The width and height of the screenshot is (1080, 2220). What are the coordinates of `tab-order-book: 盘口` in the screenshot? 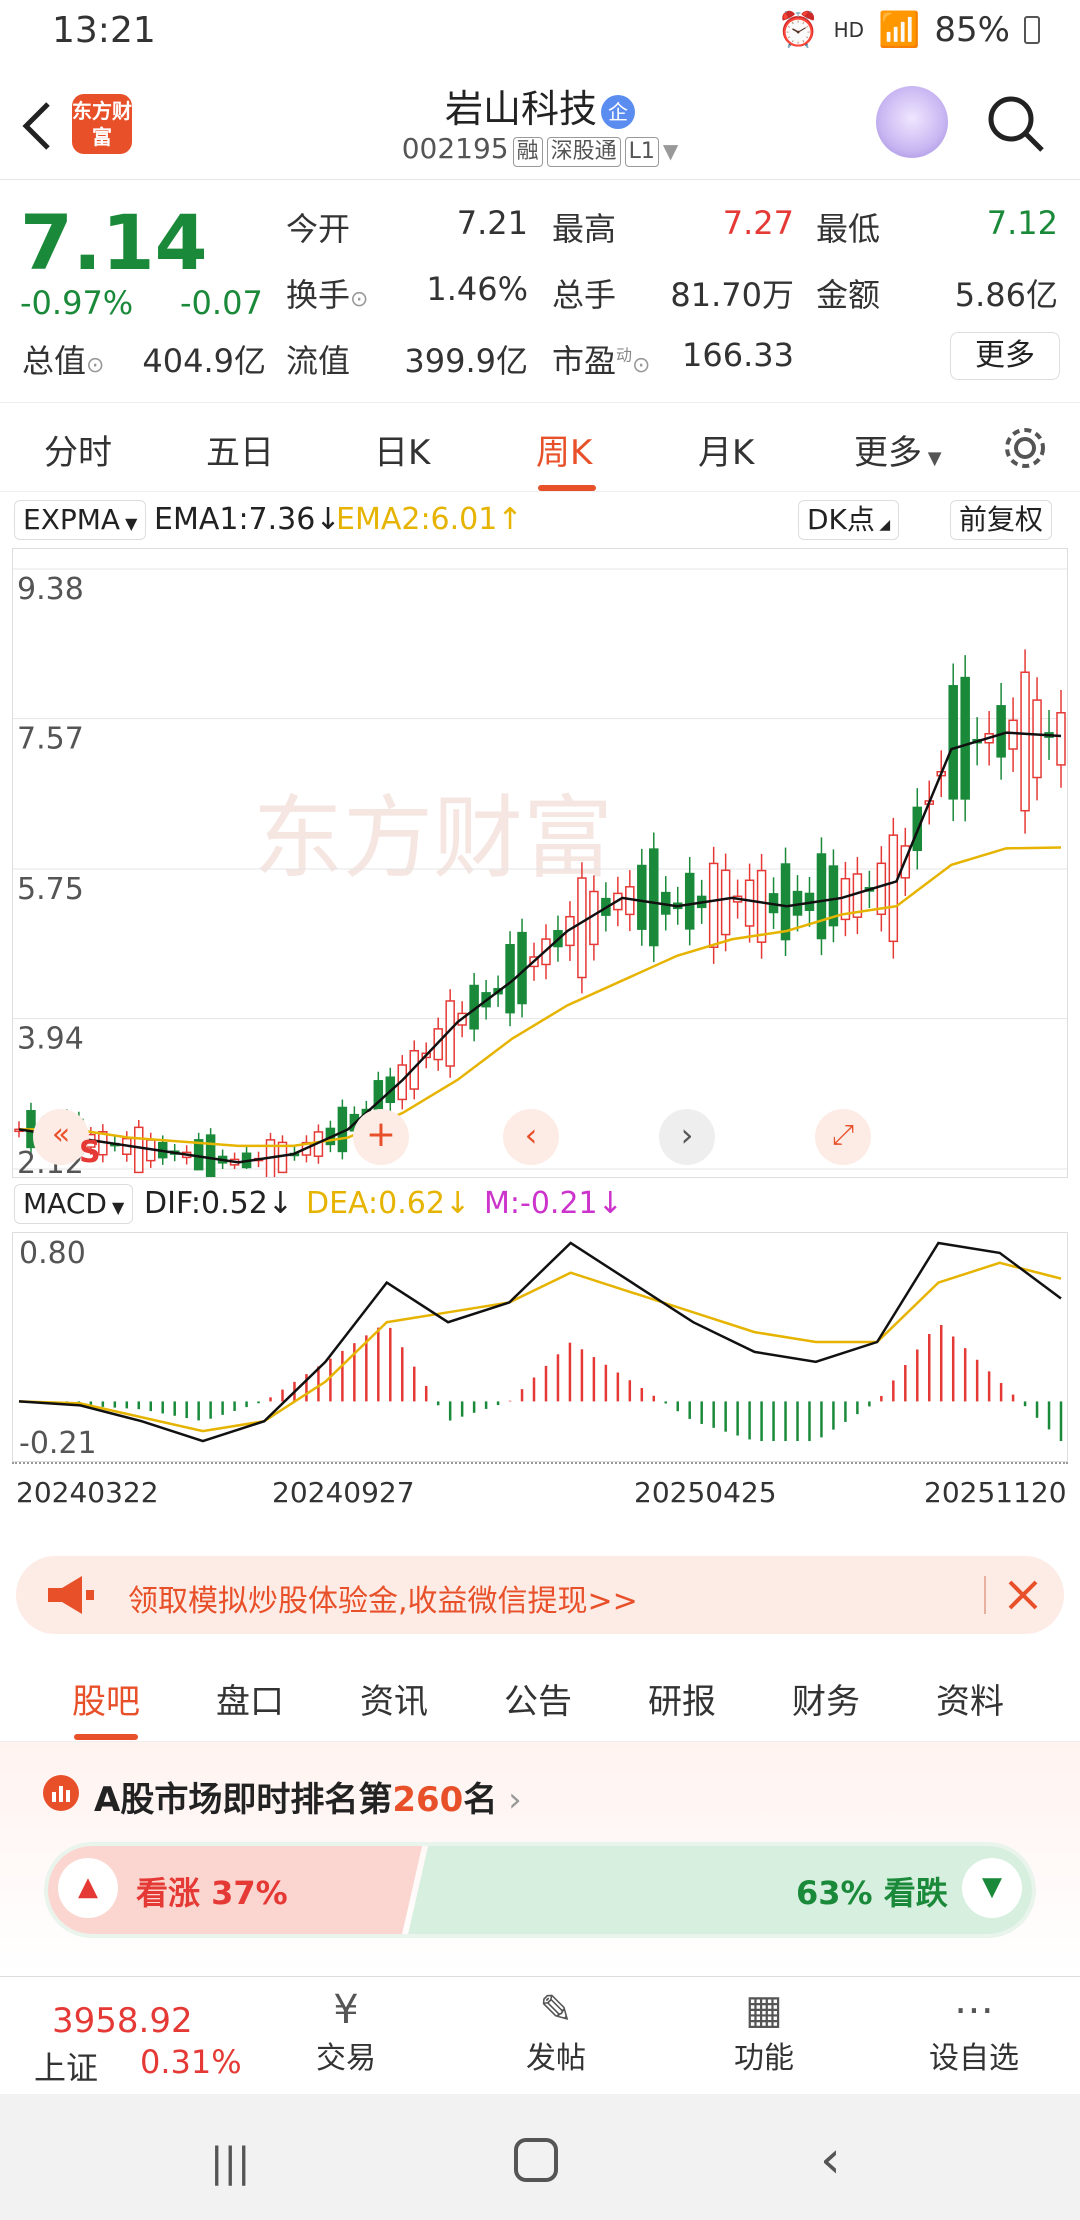 It's located at (250, 1698).